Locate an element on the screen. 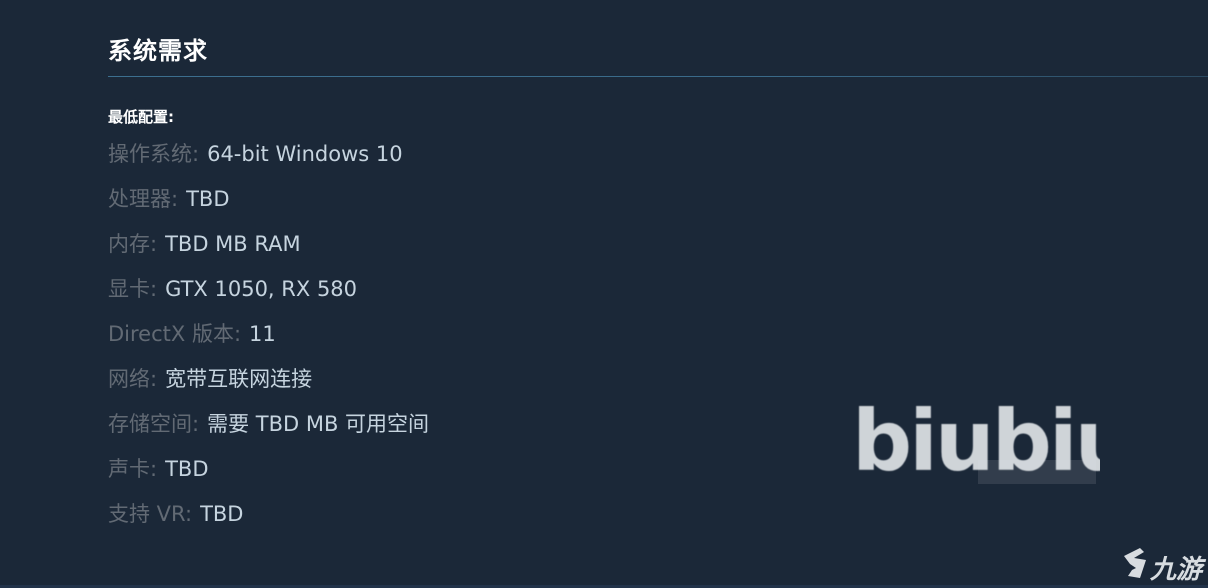 The height and width of the screenshot is (588, 1208). requirement-value: 64-bit Windows 10 is located at coordinates (305, 154).